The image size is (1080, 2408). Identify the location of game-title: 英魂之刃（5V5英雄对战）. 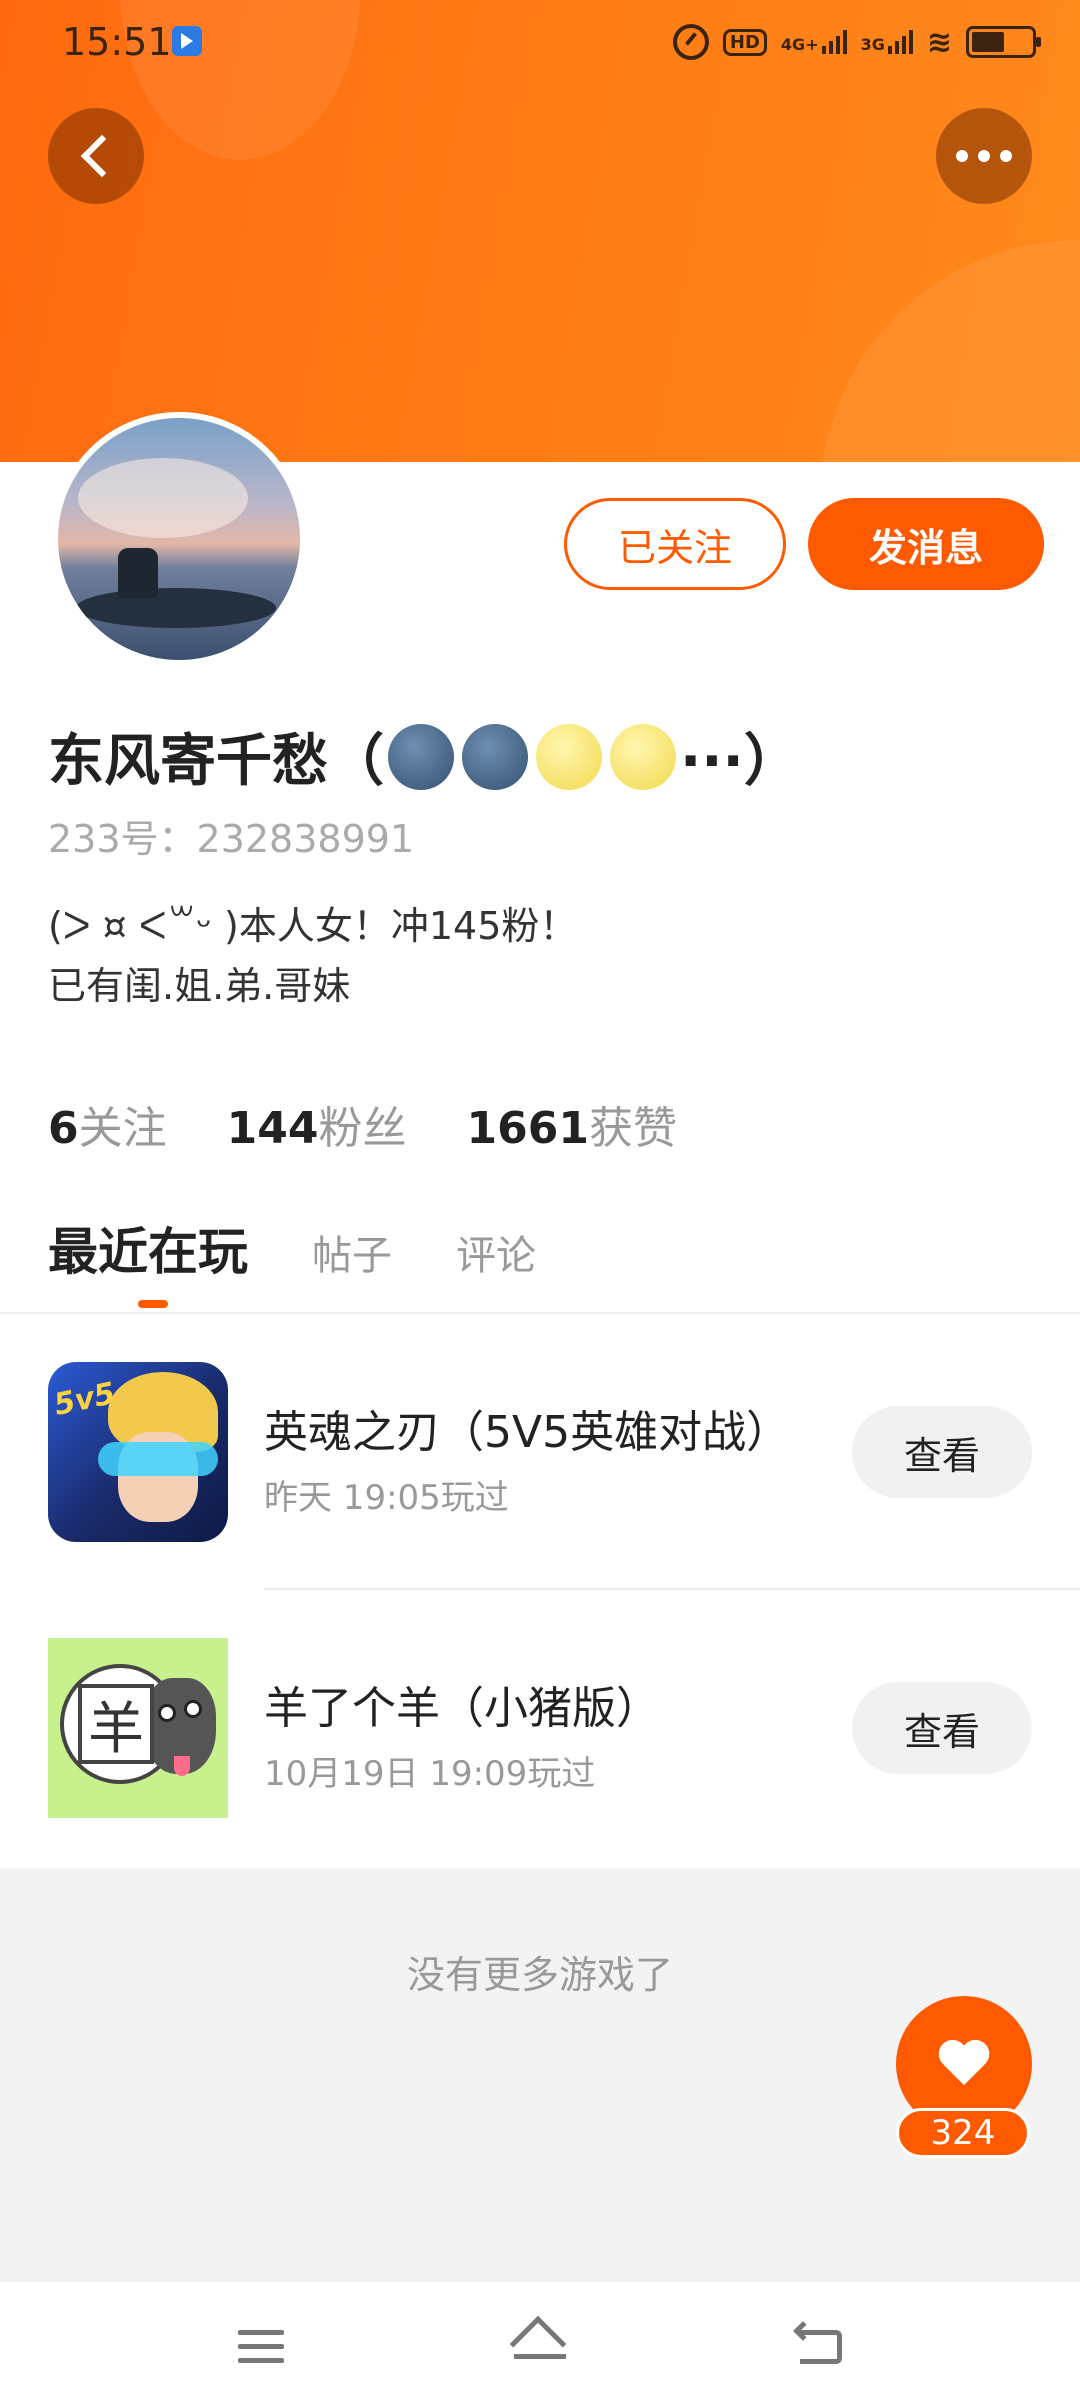
(527, 1432).